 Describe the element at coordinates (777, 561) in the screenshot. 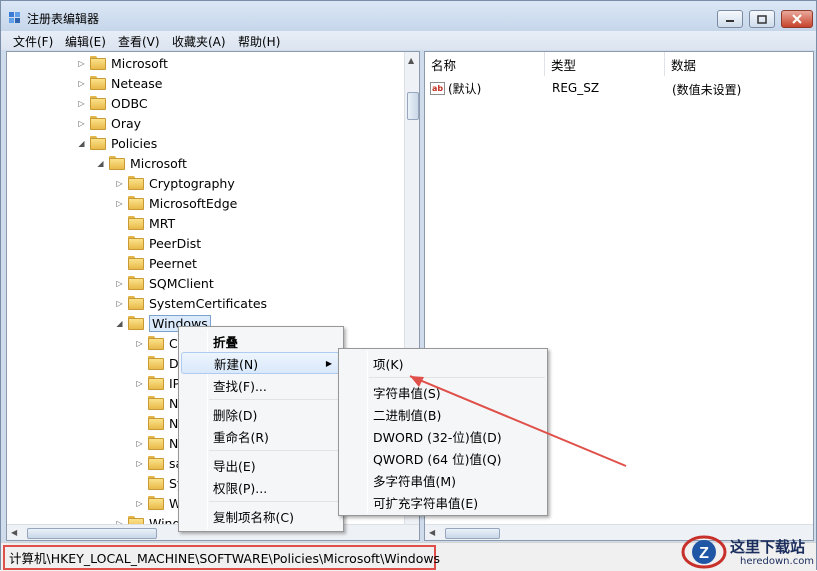

I see `watermark-url: heredown.com` at that location.